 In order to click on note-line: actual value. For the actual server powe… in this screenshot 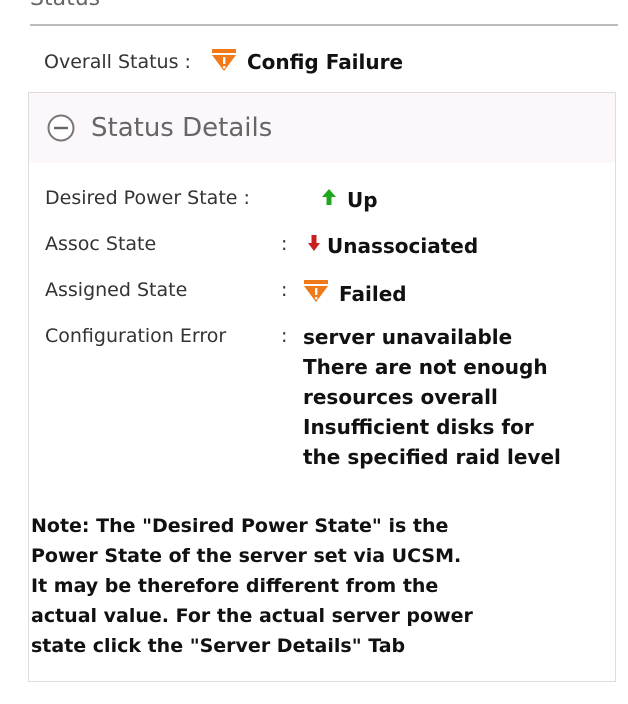, I will do `click(252, 616)`.